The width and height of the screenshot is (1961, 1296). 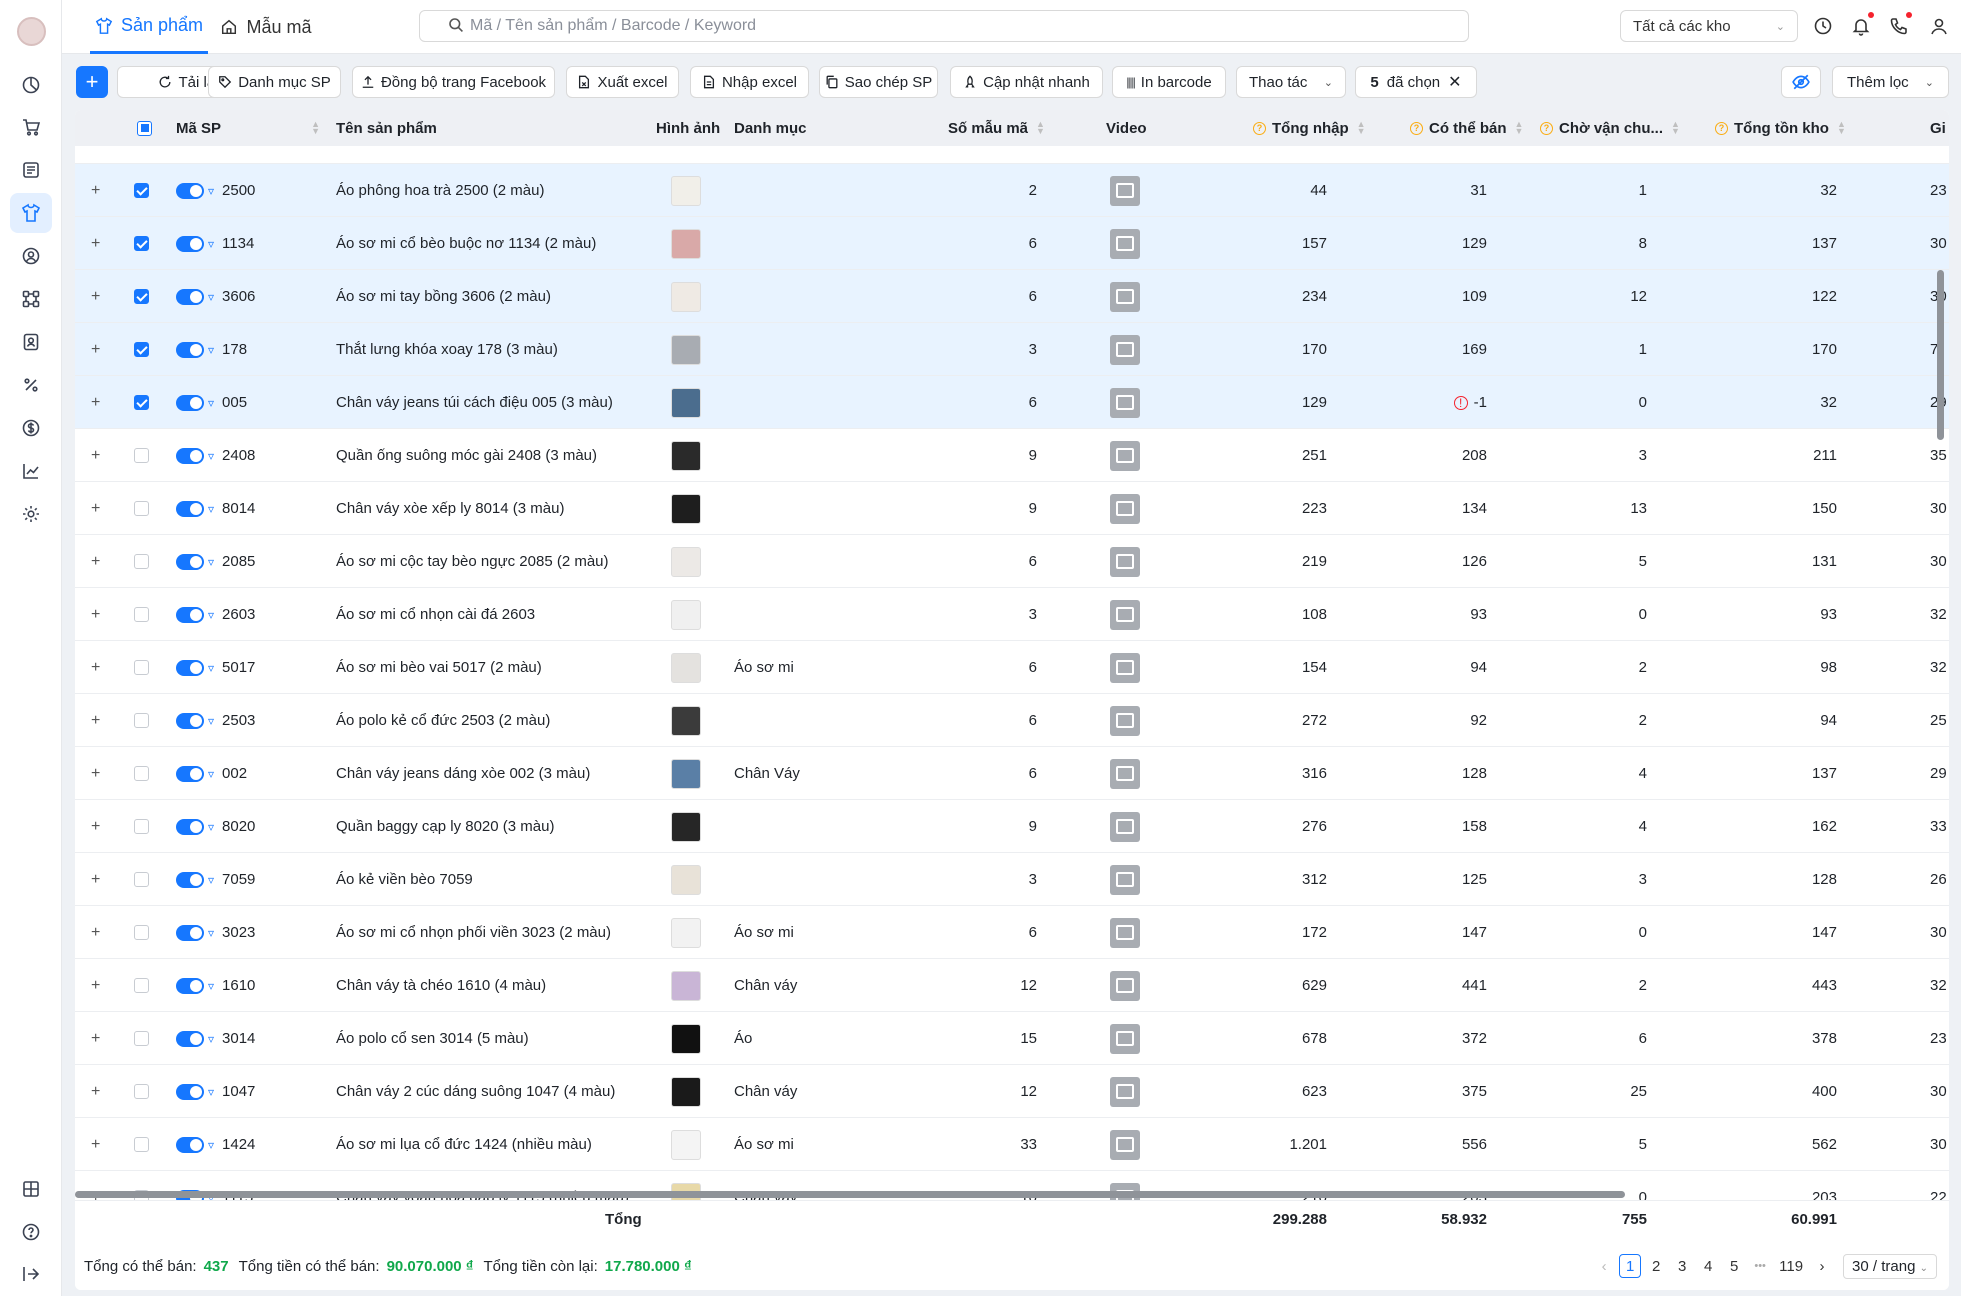 What do you see at coordinates (443, 296) in the screenshot?
I see `product-name: Áo sơ mi tay bồng 3606 (2 màu)` at bounding box center [443, 296].